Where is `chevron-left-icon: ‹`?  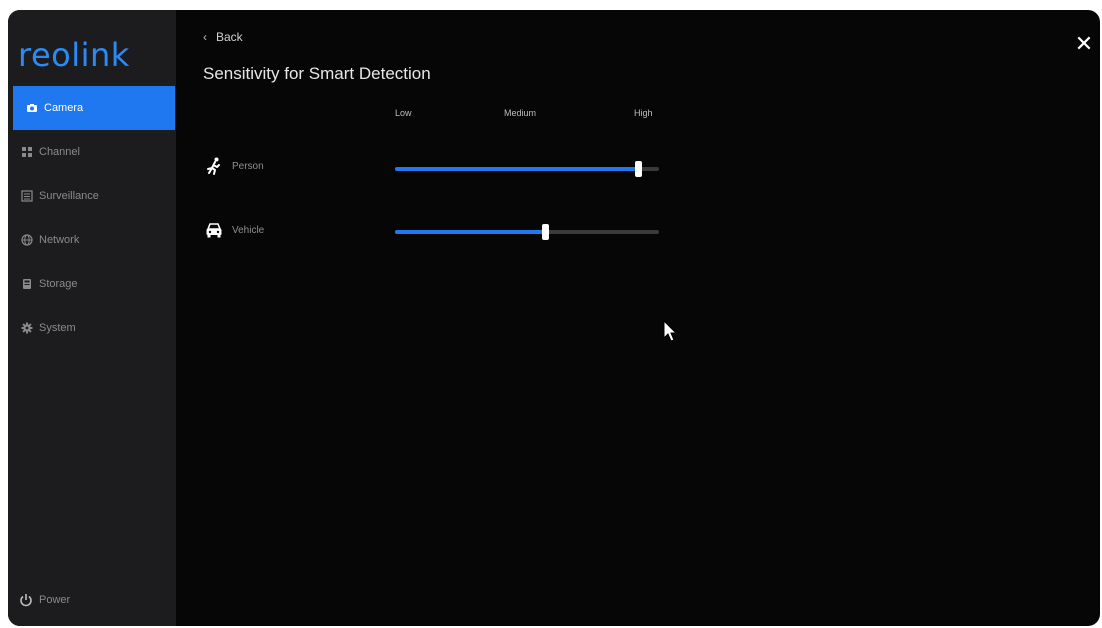
chevron-left-icon: ‹ is located at coordinates (205, 37).